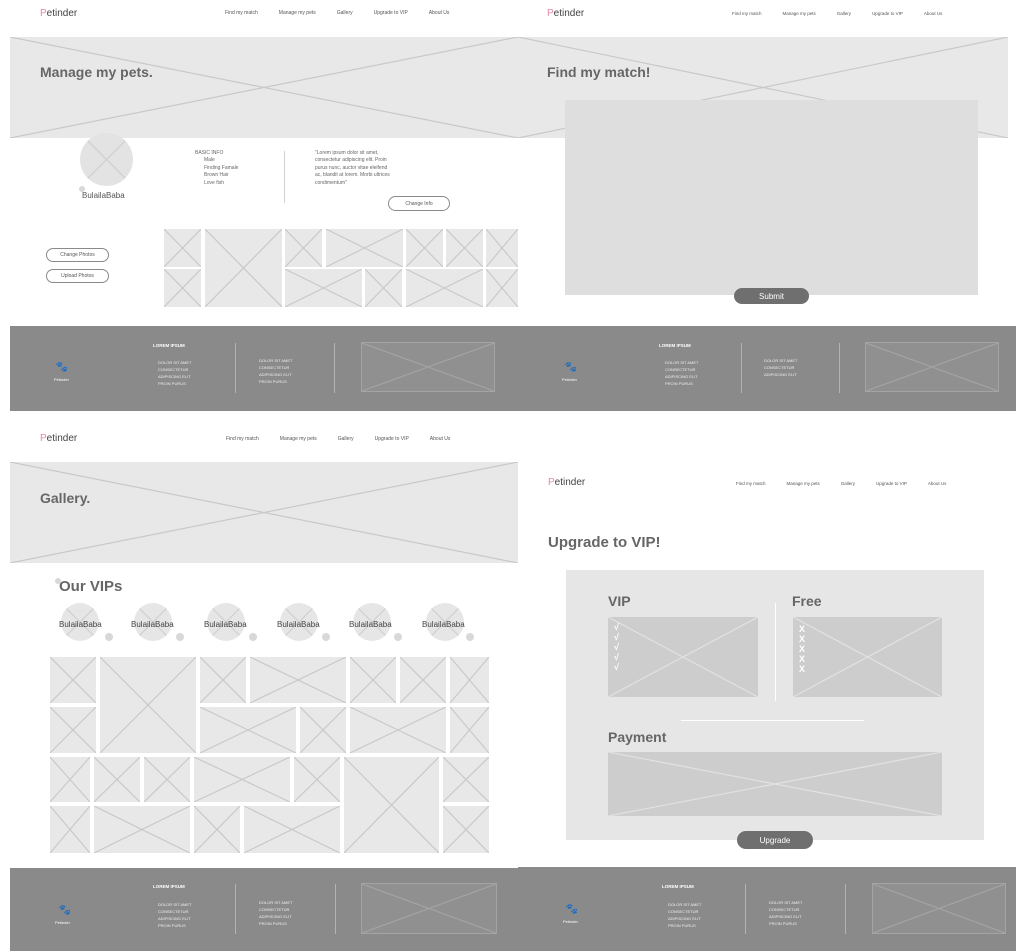 The height and width of the screenshot is (951, 1016). Describe the element at coordinates (775, 840) in the screenshot. I see `upgrade-button: Upgrade` at that location.